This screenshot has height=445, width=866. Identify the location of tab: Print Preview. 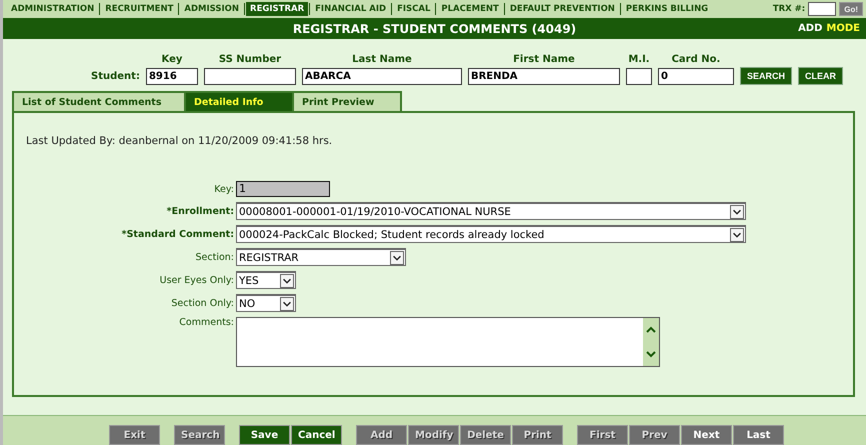
(347, 101).